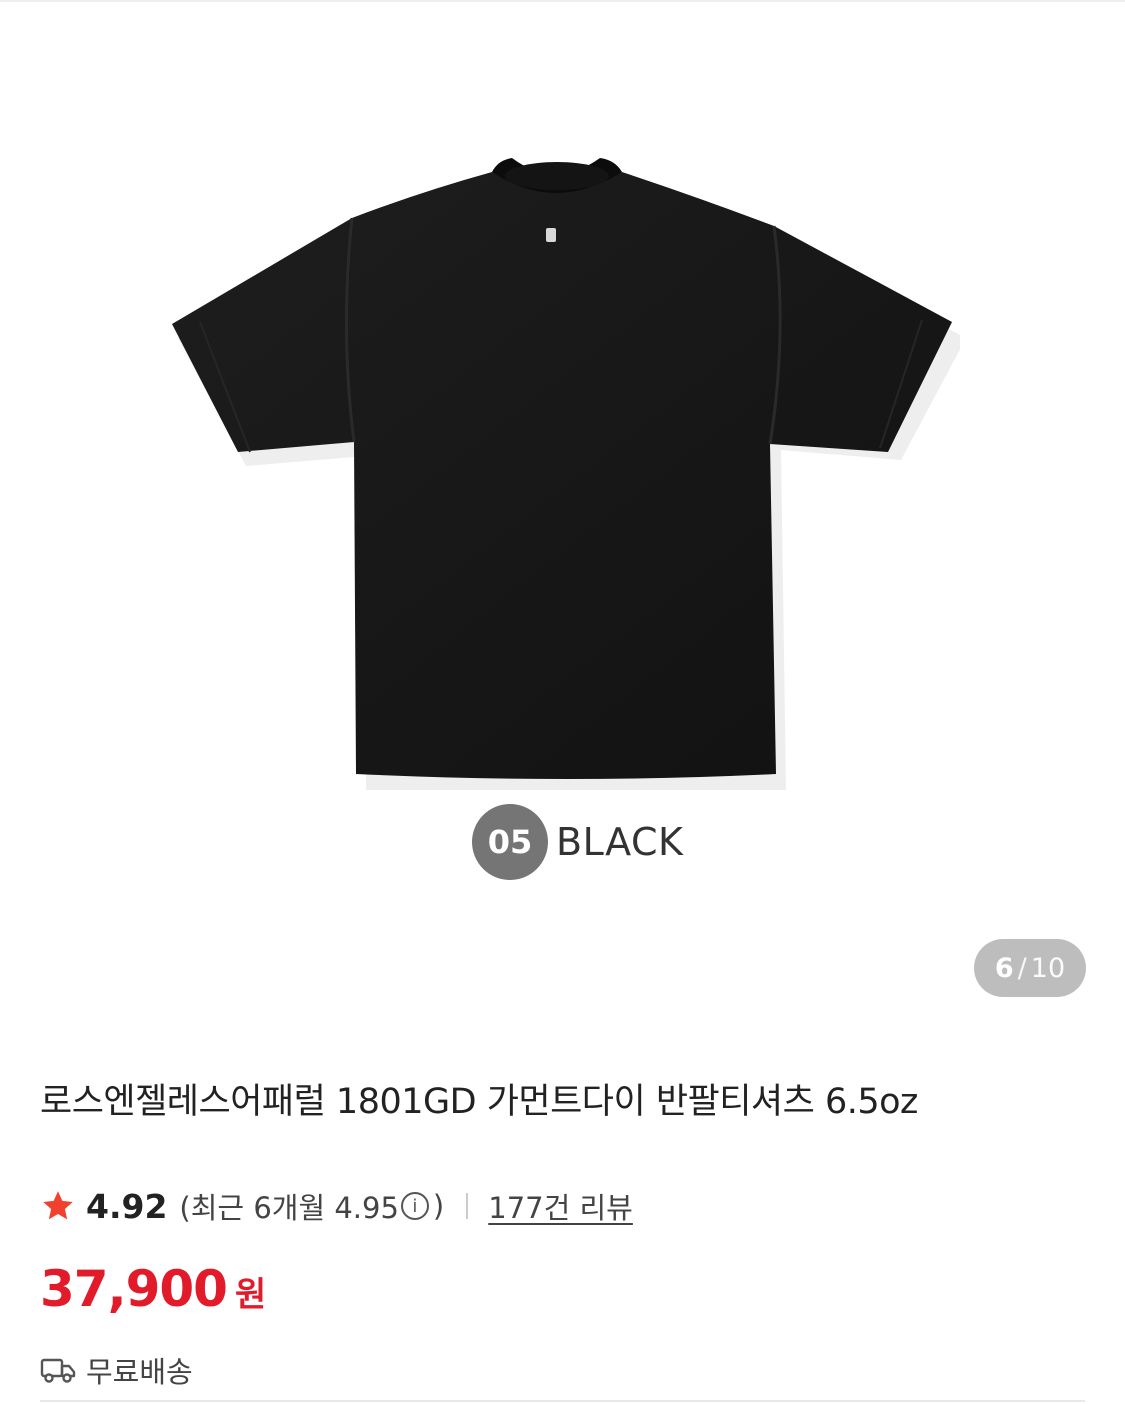  Describe the element at coordinates (620, 842) in the screenshot. I see `color-name: BLACK` at that location.